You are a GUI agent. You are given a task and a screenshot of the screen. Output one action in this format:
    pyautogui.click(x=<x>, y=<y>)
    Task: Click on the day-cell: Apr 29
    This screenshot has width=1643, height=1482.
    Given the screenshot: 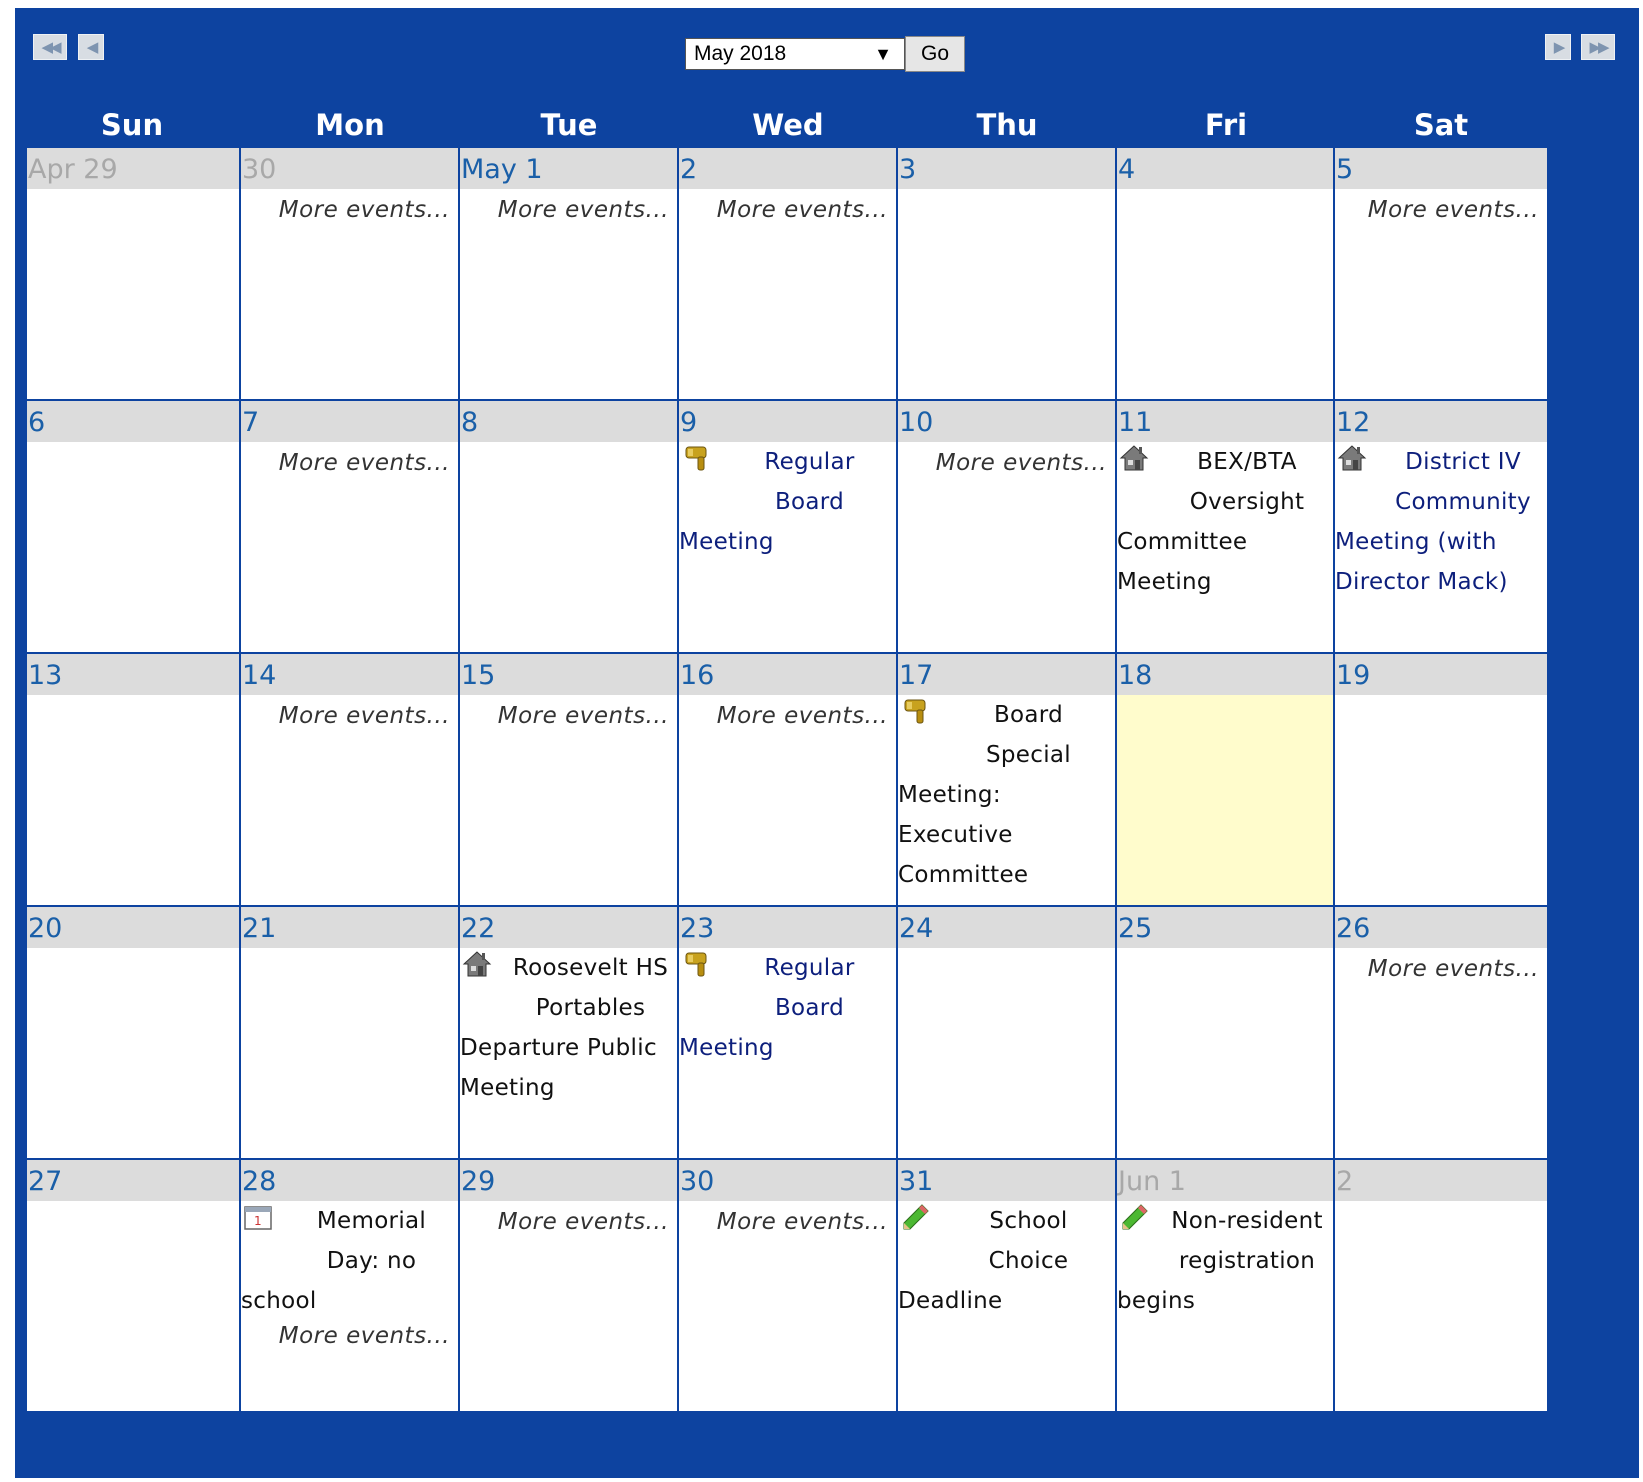 What is the action you would take?
    pyautogui.click(x=133, y=273)
    